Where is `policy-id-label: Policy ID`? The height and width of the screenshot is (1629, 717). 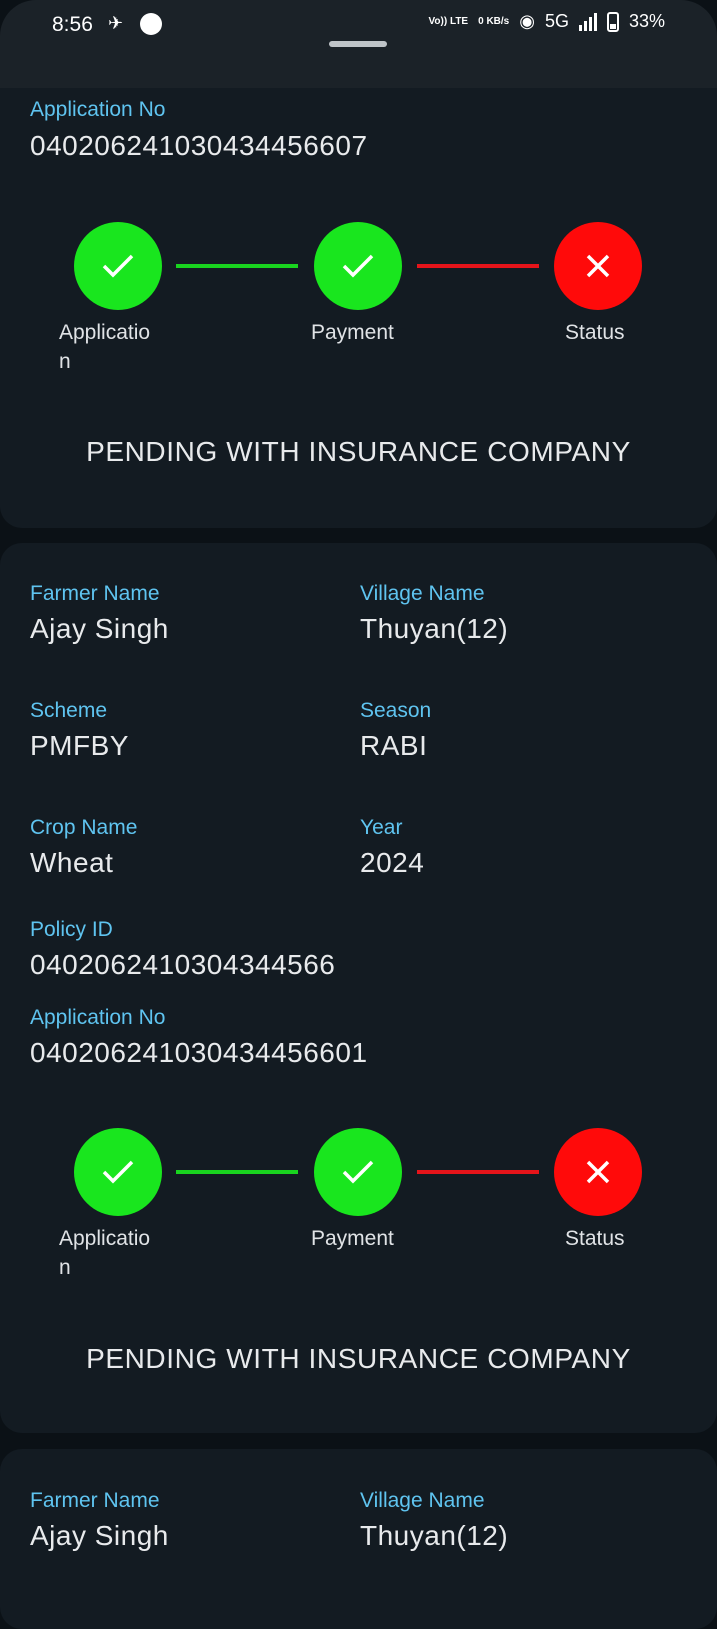
policy-id-label: Policy ID is located at coordinates (71, 929).